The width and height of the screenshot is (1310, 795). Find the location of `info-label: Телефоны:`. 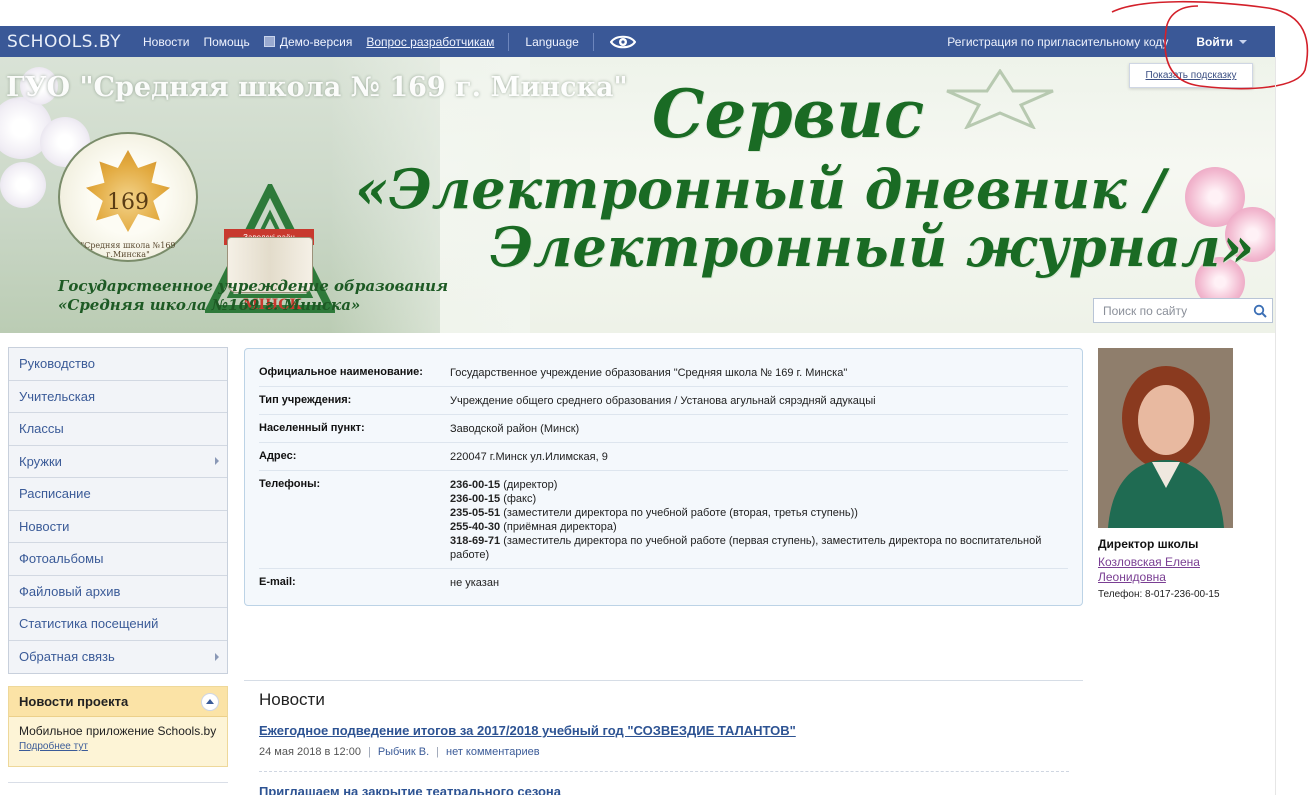

info-label: Телефоны: is located at coordinates (290, 484).